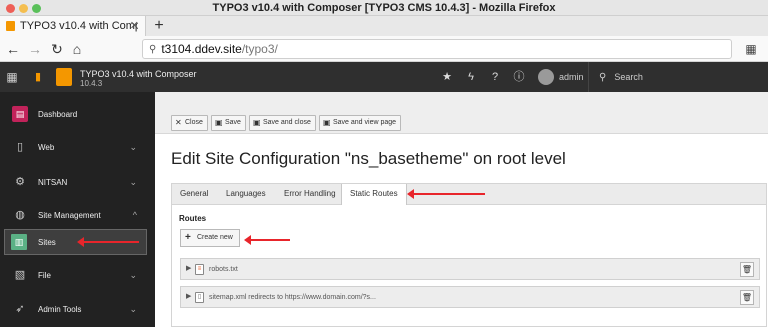 The width and height of the screenshot is (768, 327). What do you see at coordinates (13, 49) in the screenshot?
I see `back-button: ←` at bounding box center [13, 49].